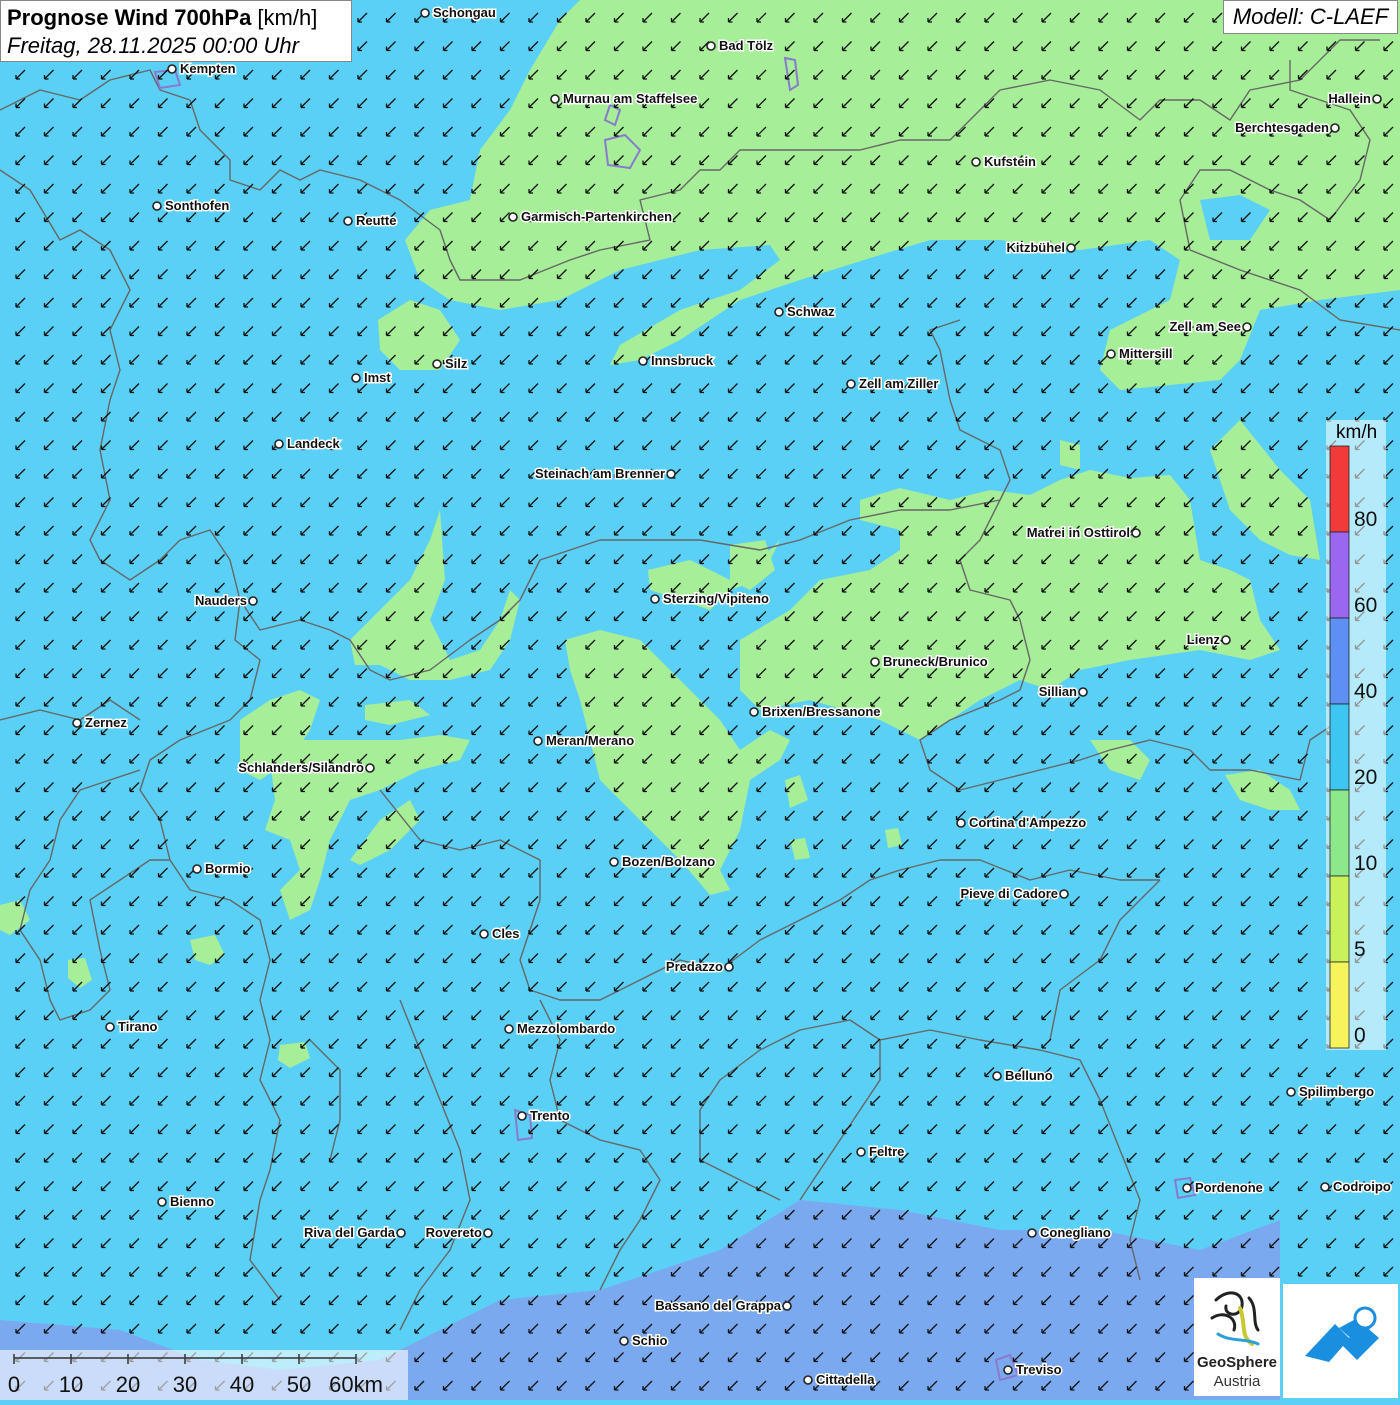 This screenshot has width=1400, height=1405. What do you see at coordinates (1210, 327) in the screenshot?
I see `city-marker: Zell am See` at bounding box center [1210, 327].